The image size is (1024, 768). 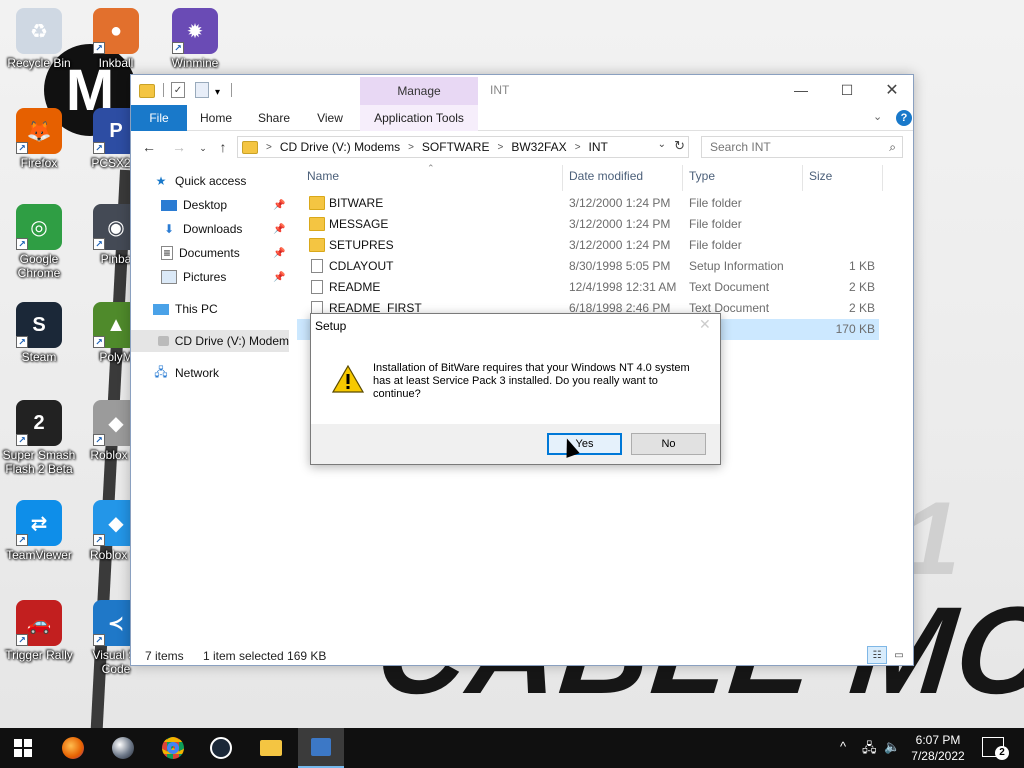 I want to click on taskbar-chrome, so click(x=173, y=748).